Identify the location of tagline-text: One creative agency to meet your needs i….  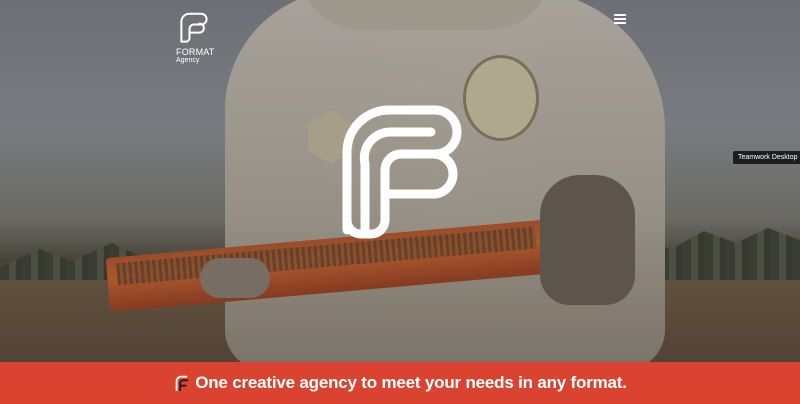
(411, 382).